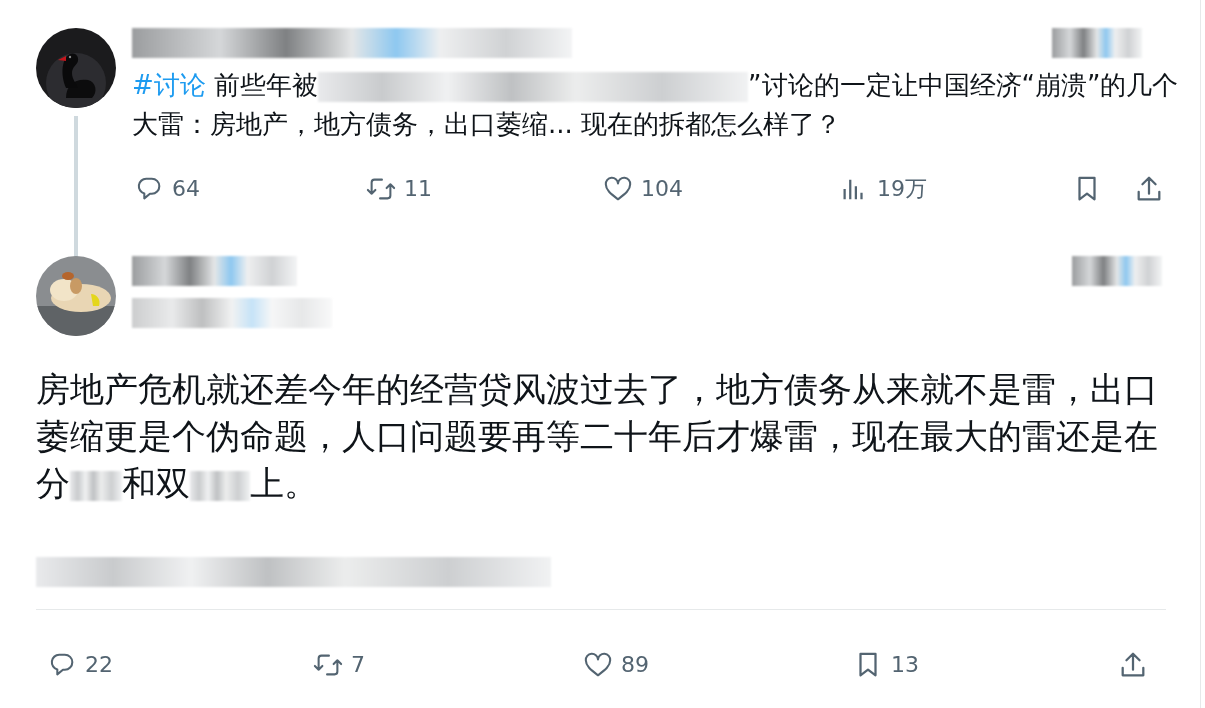 The width and height of the screenshot is (1205, 708). What do you see at coordinates (886, 664) in the screenshot?
I see `bookmark-button: 13` at bounding box center [886, 664].